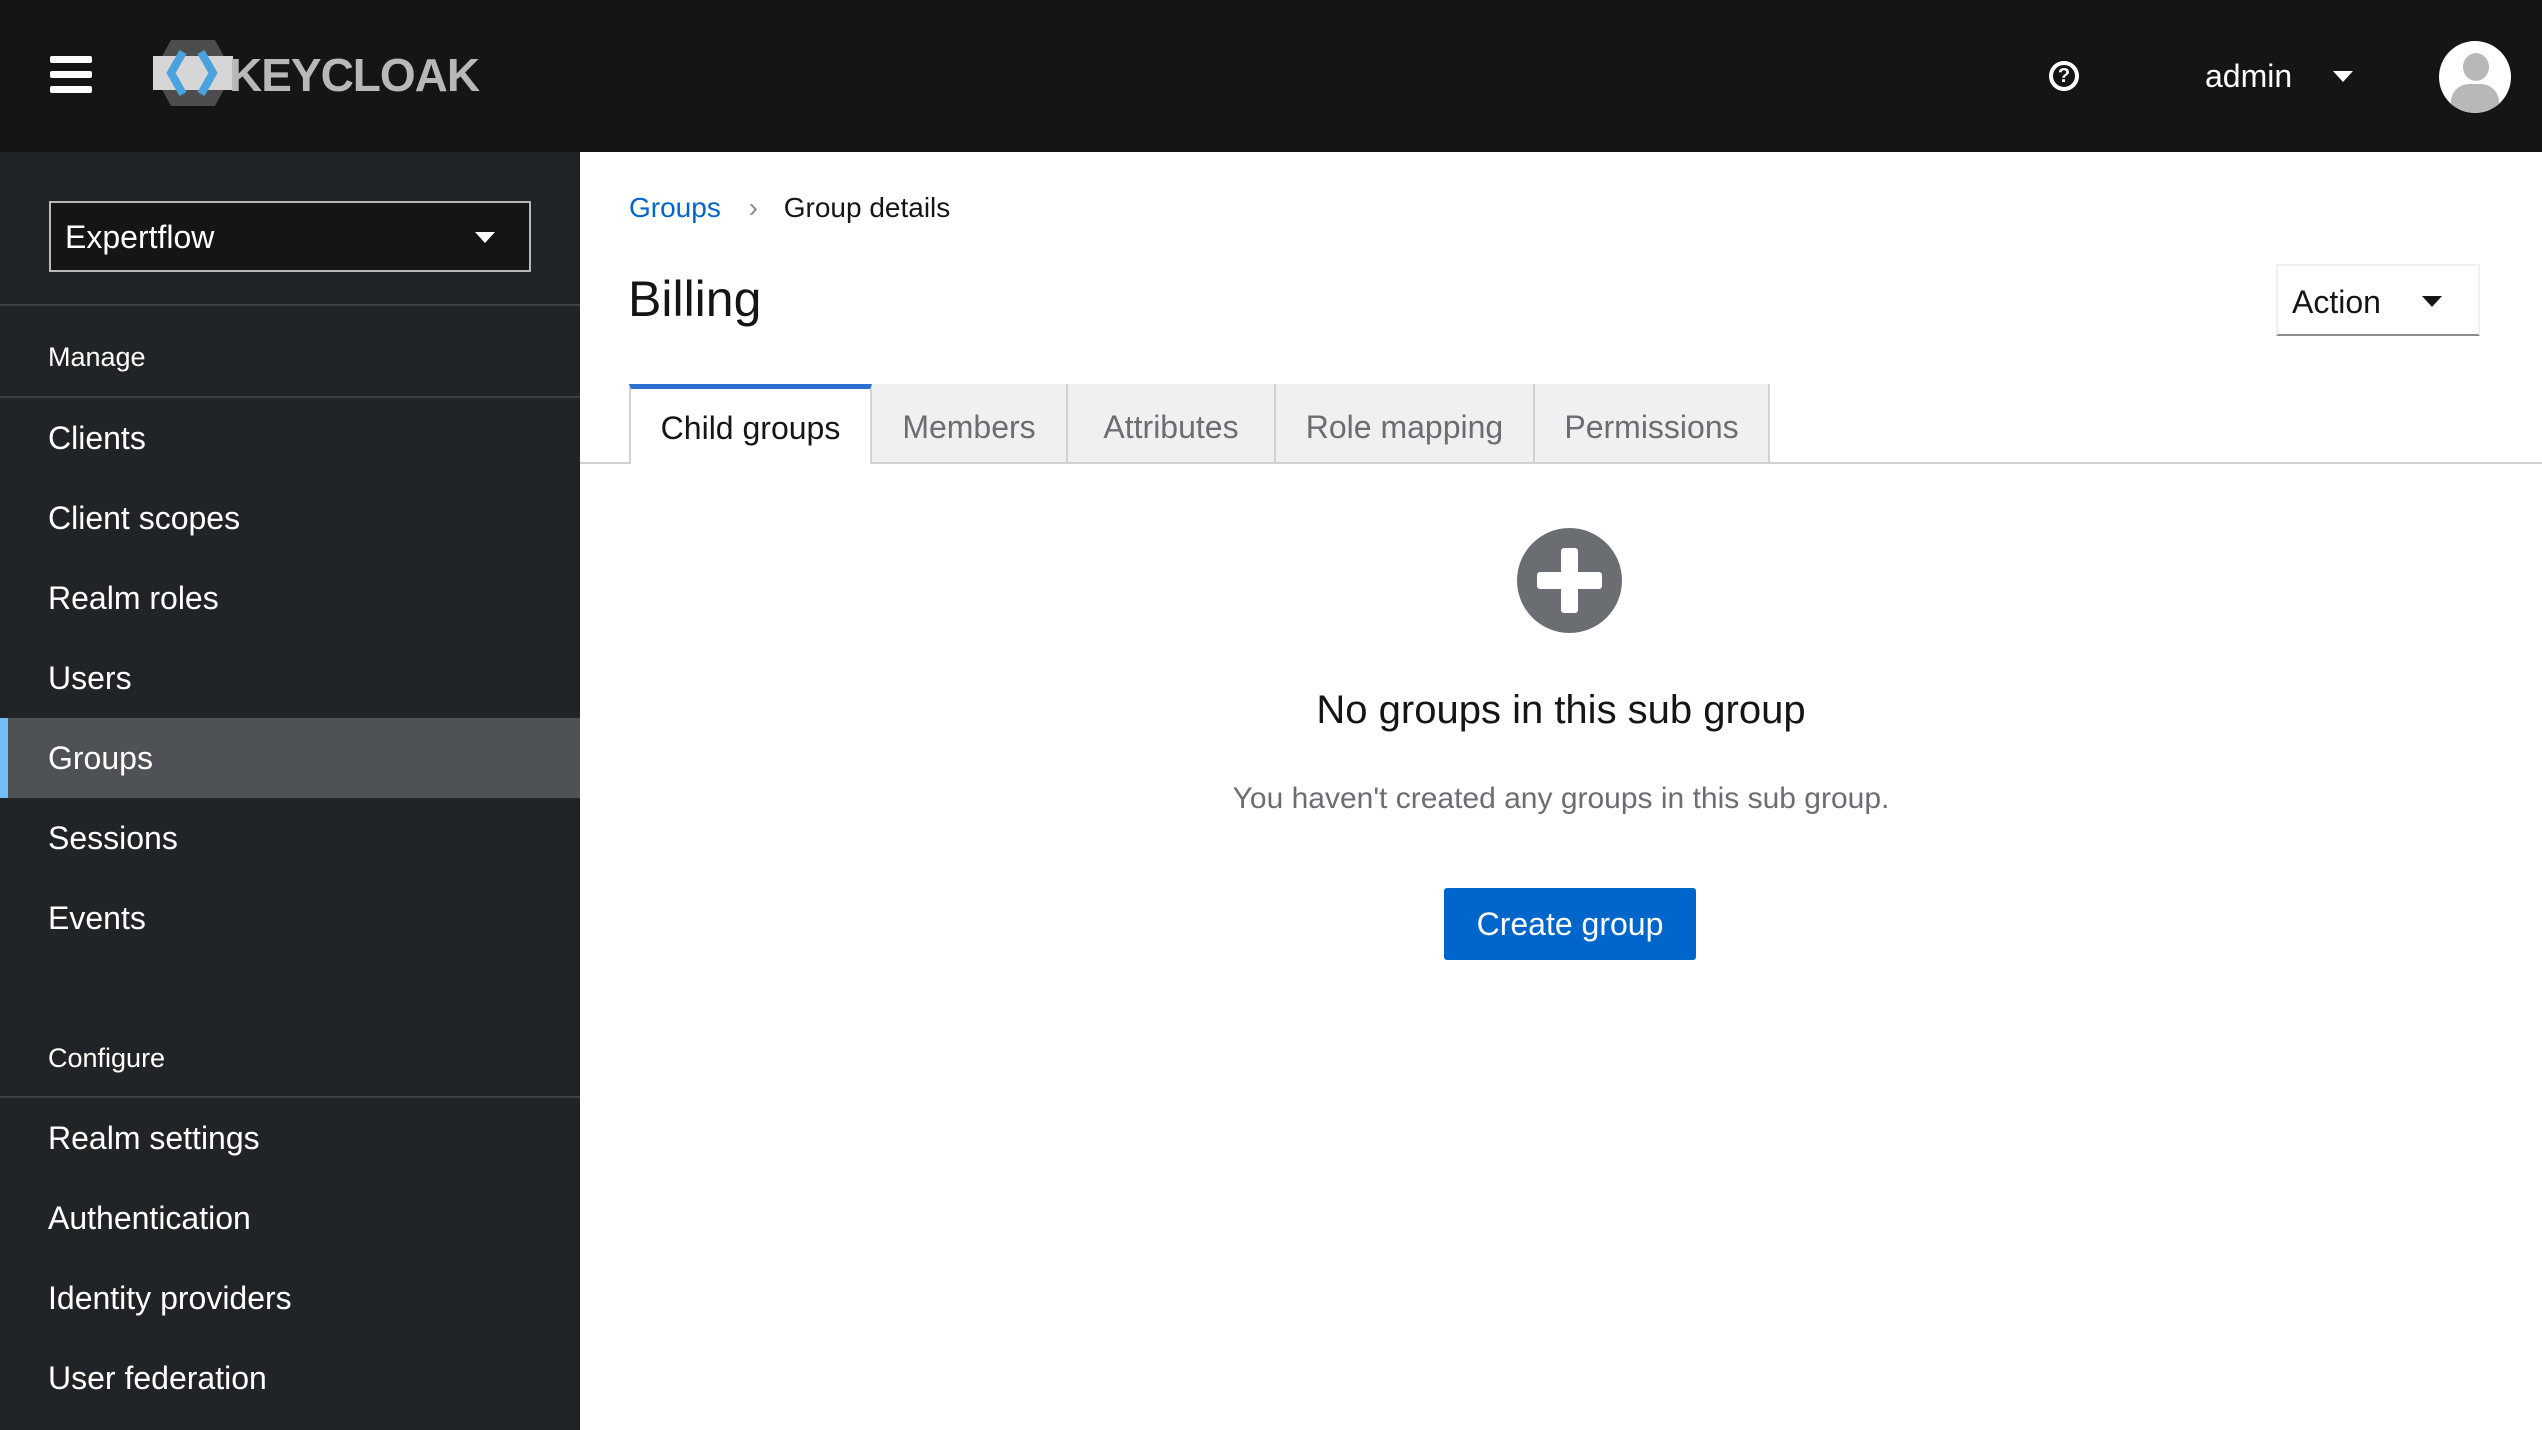 The image size is (2542, 1430). I want to click on breadcrumb: Groups › Group details, so click(789, 208).